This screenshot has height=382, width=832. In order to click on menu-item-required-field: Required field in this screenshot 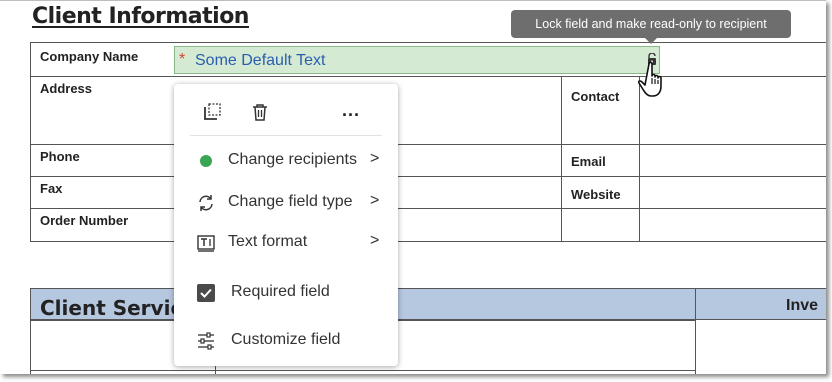, I will do `click(286, 293)`.